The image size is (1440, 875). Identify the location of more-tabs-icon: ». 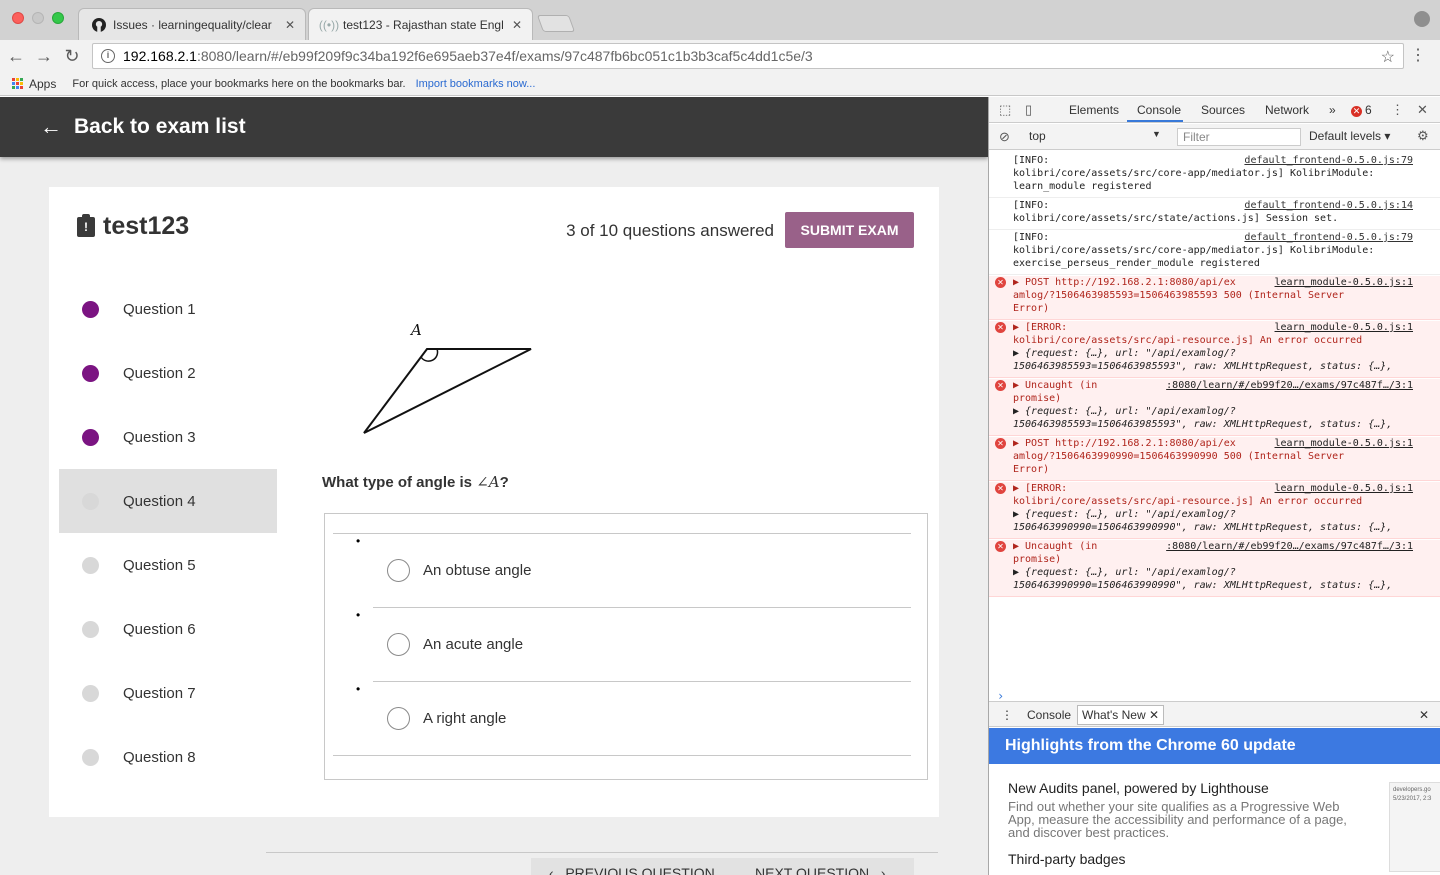
(1332, 110).